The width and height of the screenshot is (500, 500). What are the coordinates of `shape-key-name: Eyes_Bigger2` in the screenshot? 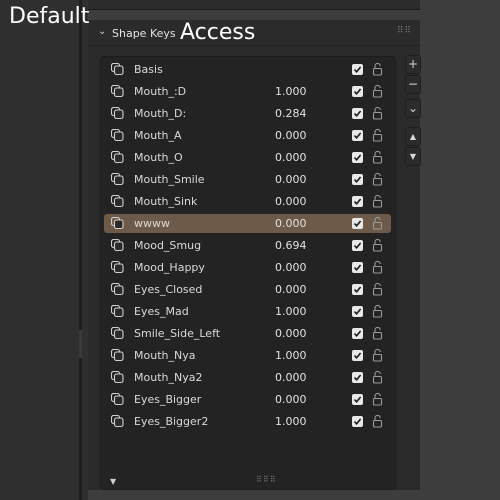 It's located at (171, 421).